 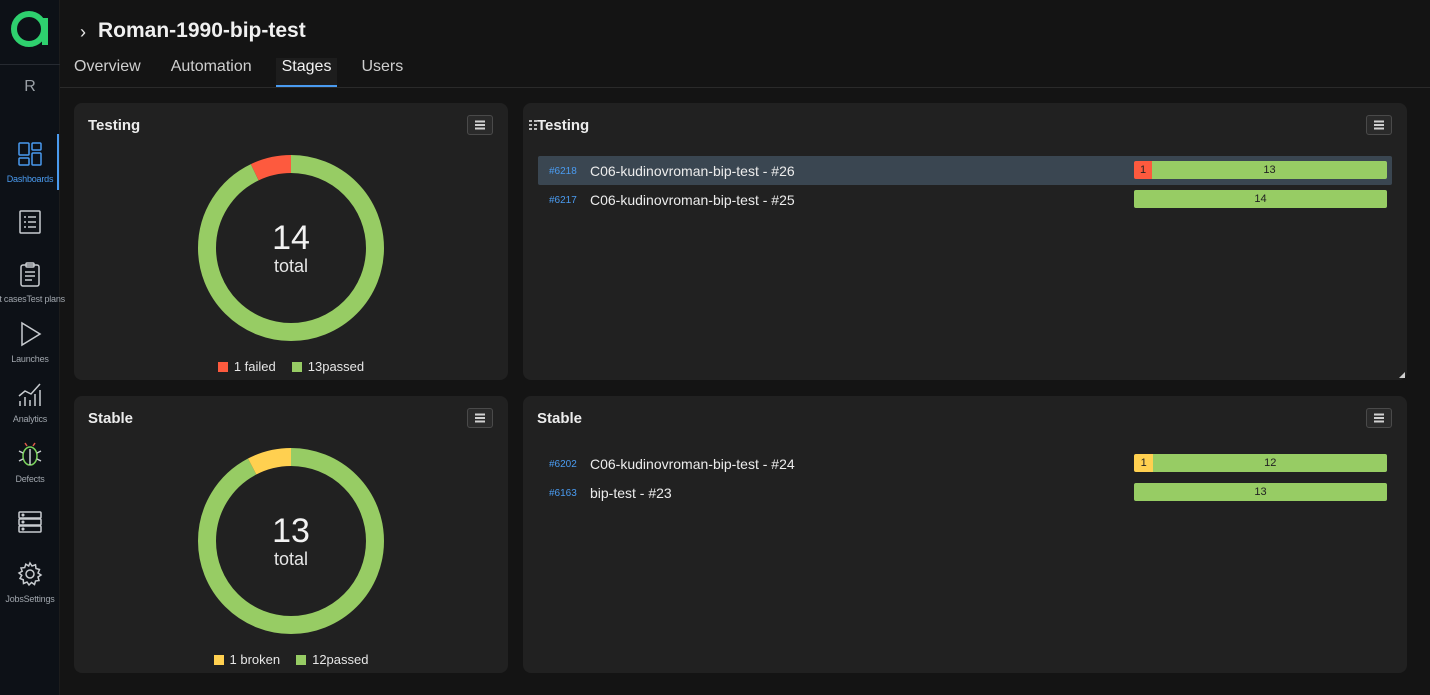 What do you see at coordinates (336, 366) in the screenshot?
I see `legend-label: 13passed` at bounding box center [336, 366].